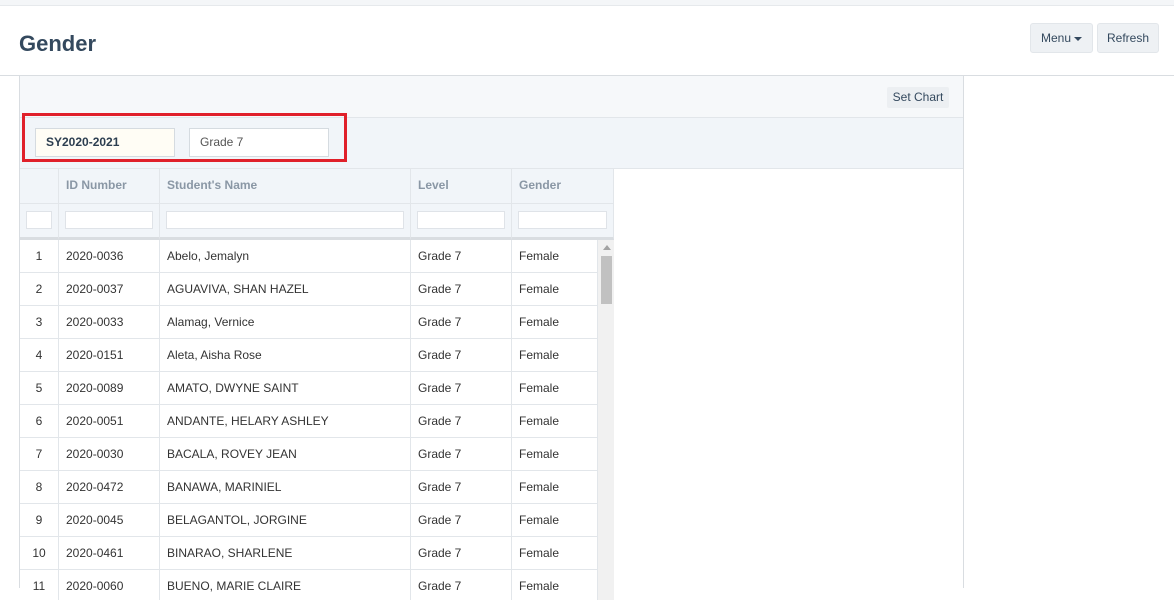  I want to click on row-index: 2, so click(39, 289).